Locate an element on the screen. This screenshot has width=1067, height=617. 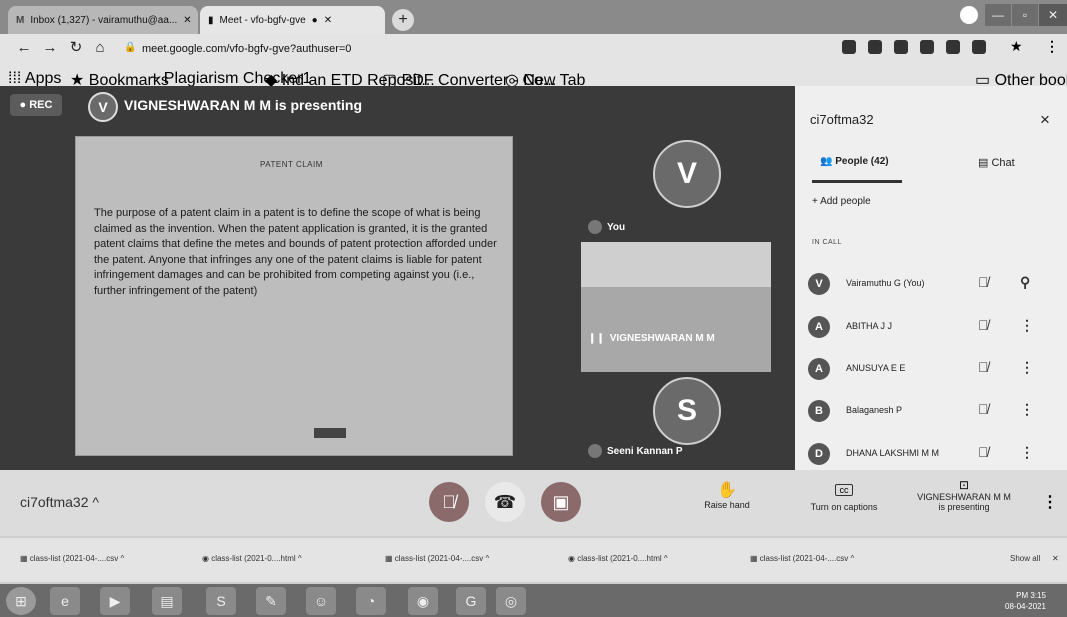
add-person-icon: + is located at coordinates (816, 201).